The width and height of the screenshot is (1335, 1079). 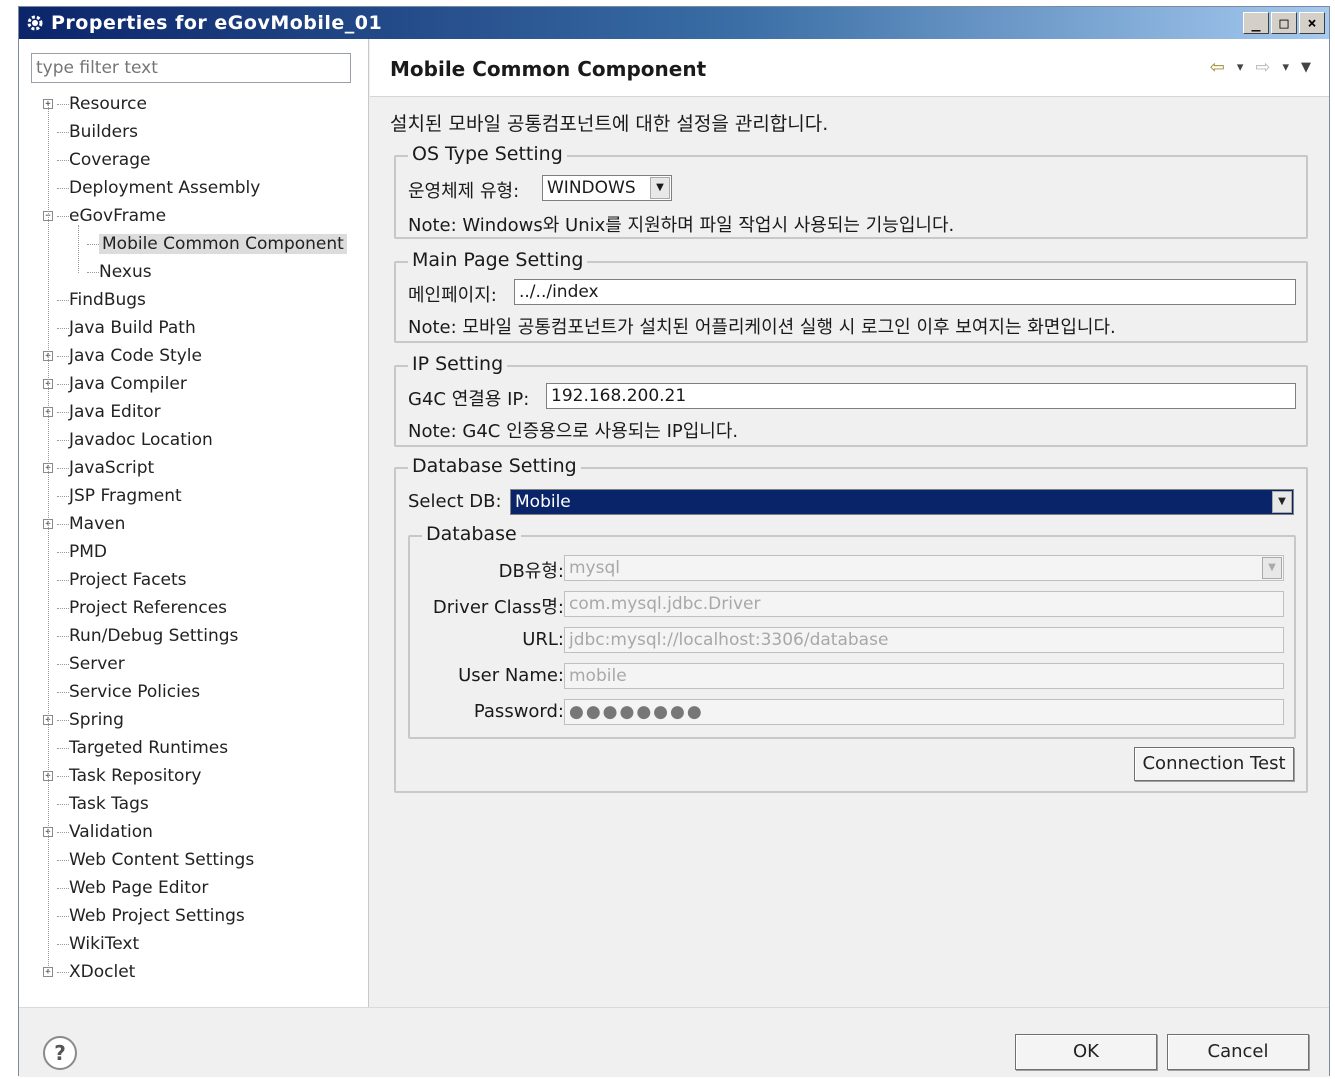 What do you see at coordinates (1214, 764) in the screenshot?
I see `connection-test-button: Connection Test` at bounding box center [1214, 764].